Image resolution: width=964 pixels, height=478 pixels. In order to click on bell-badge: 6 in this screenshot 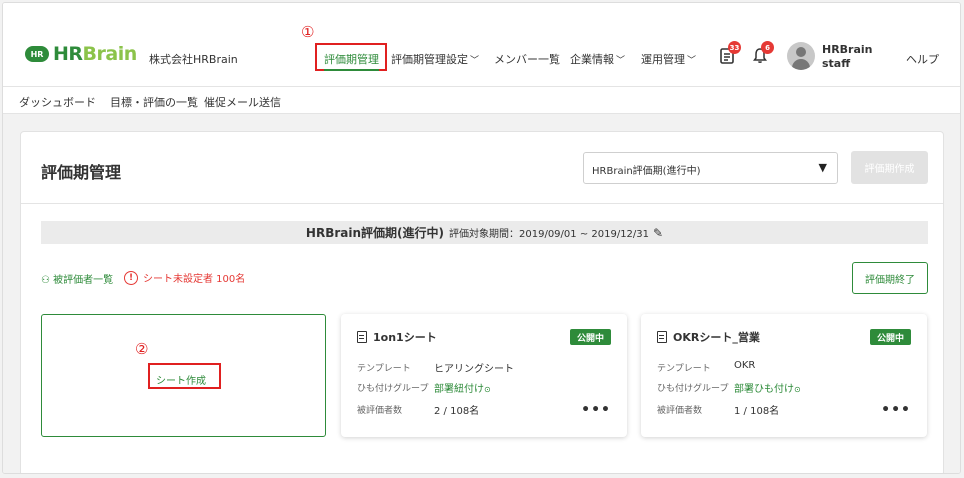, I will do `click(767, 47)`.